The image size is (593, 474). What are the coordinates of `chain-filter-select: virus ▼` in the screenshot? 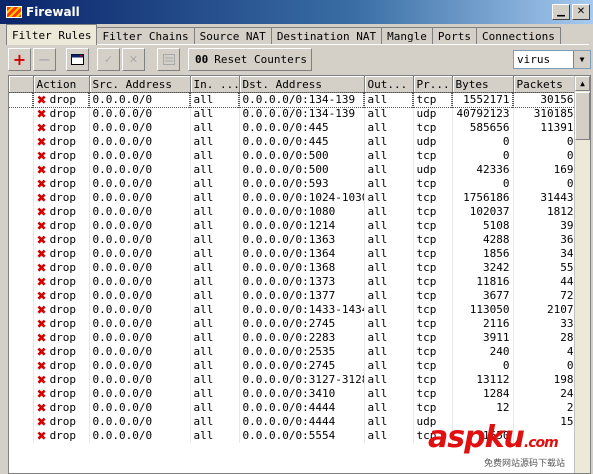 It's located at (552, 59).